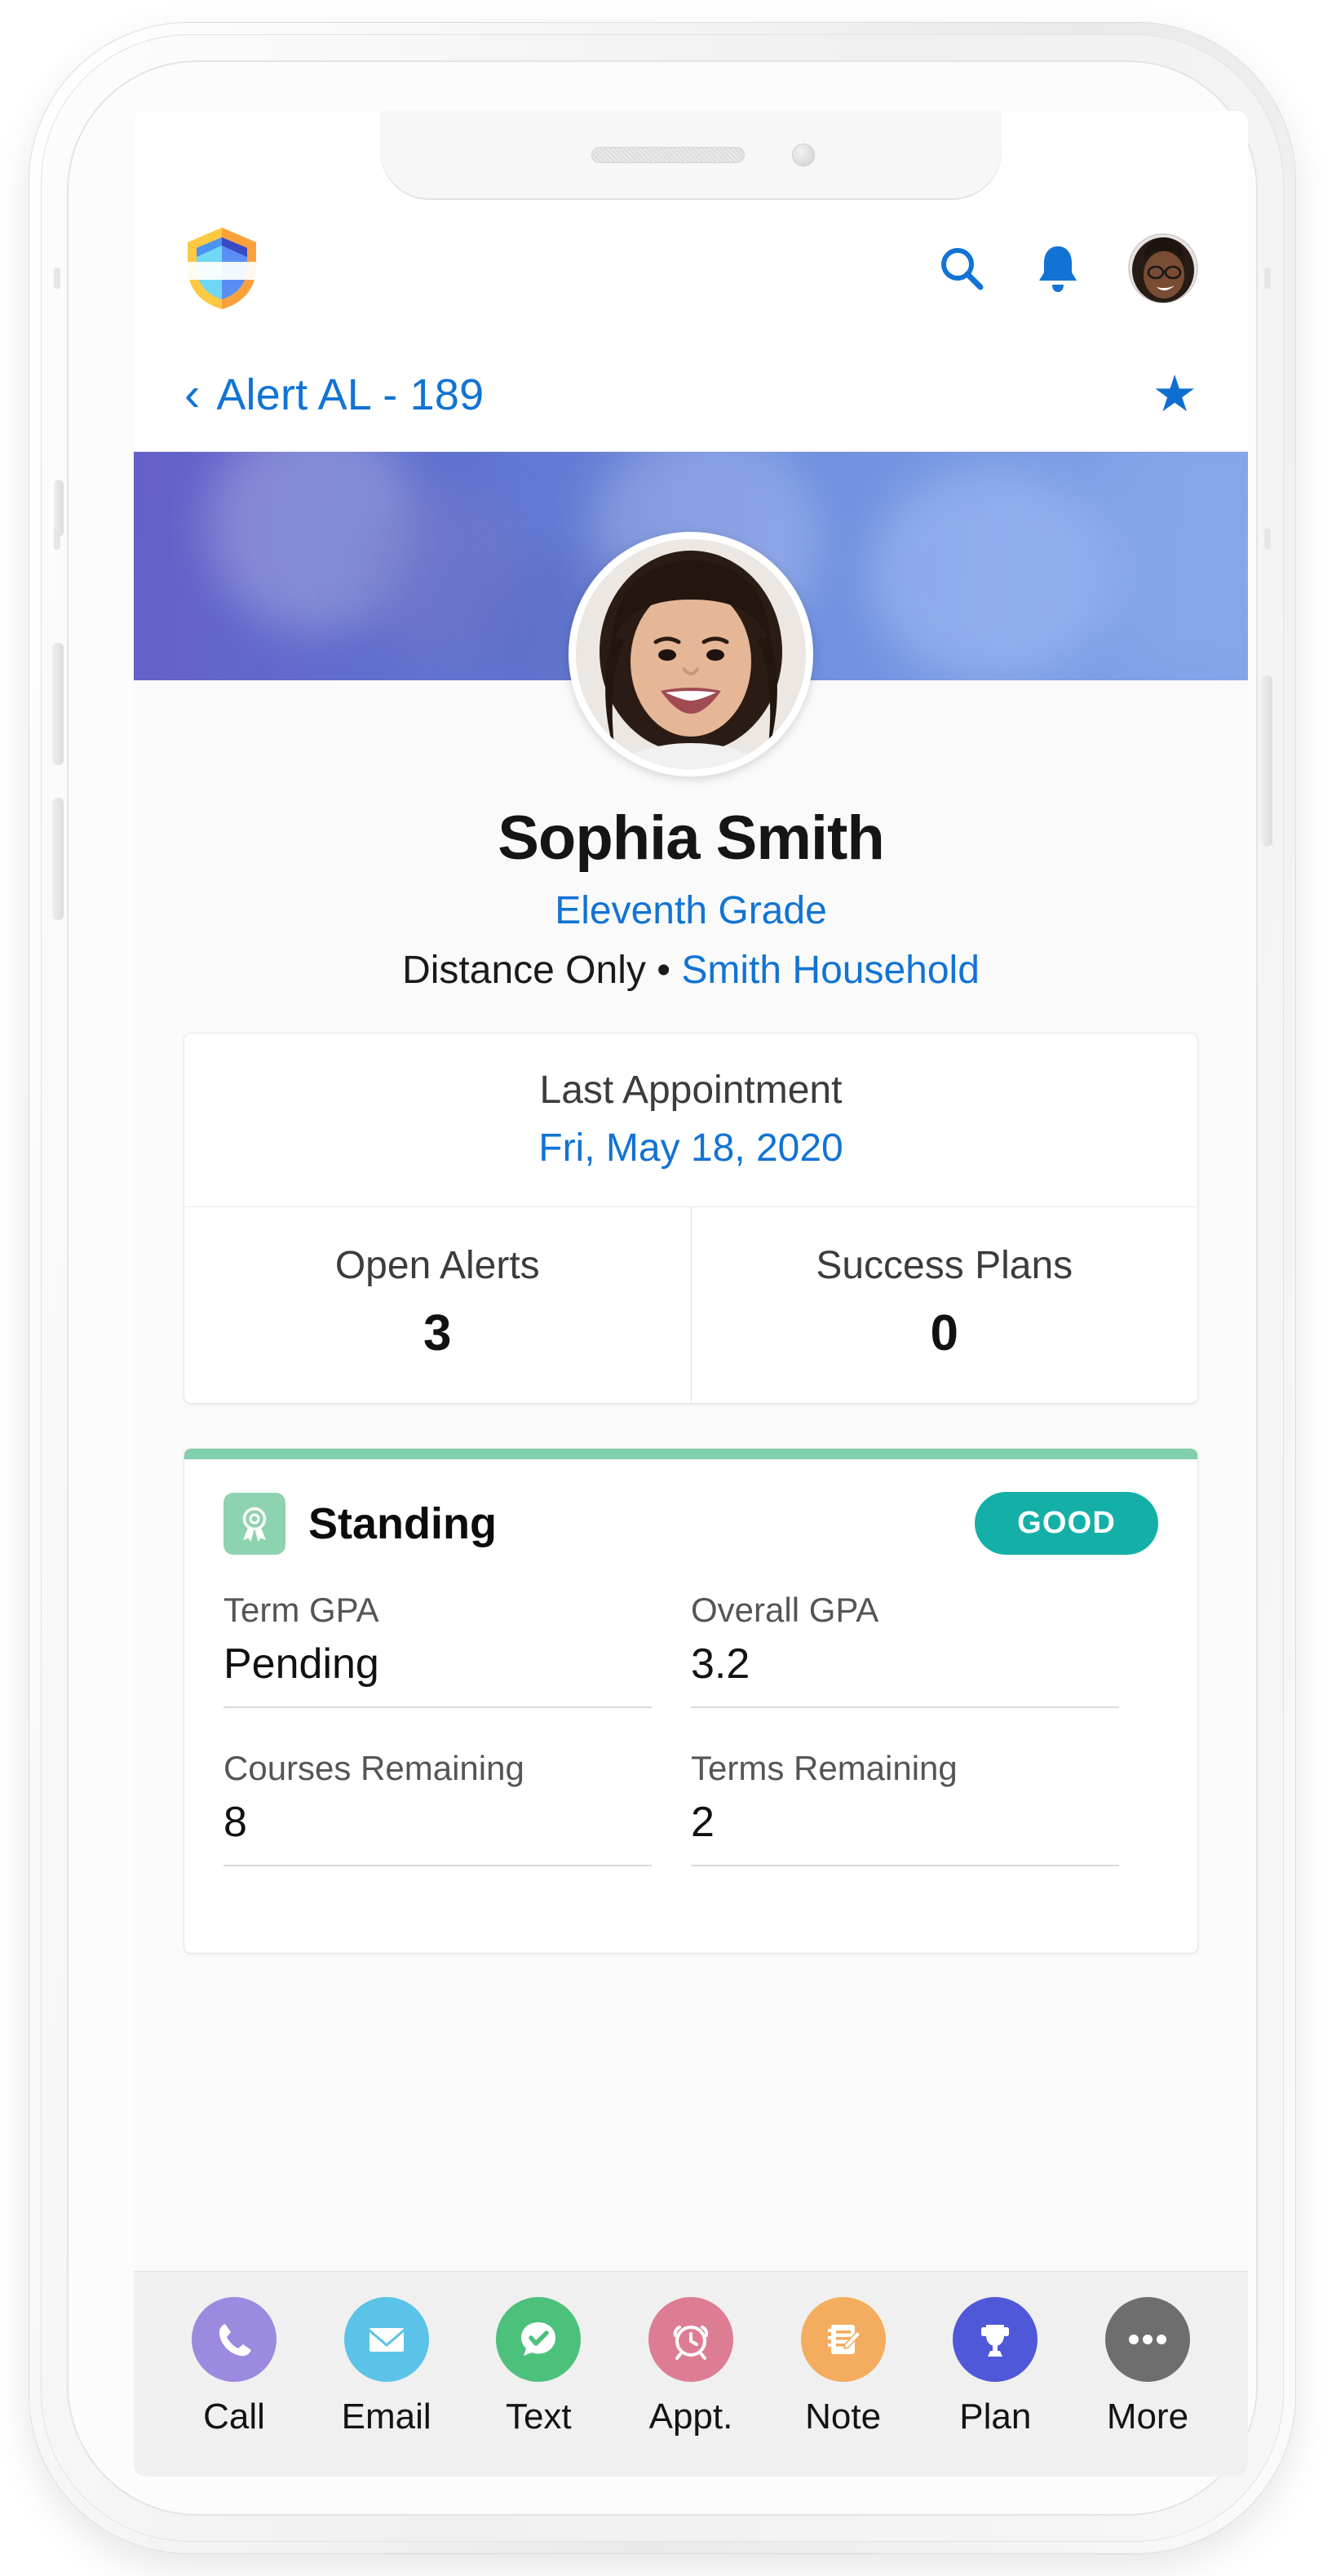 The height and width of the screenshot is (2576, 1323). What do you see at coordinates (437, 1333) in the screenshot?
I see `stat-value: 3` at bounding box center [437, 1333].